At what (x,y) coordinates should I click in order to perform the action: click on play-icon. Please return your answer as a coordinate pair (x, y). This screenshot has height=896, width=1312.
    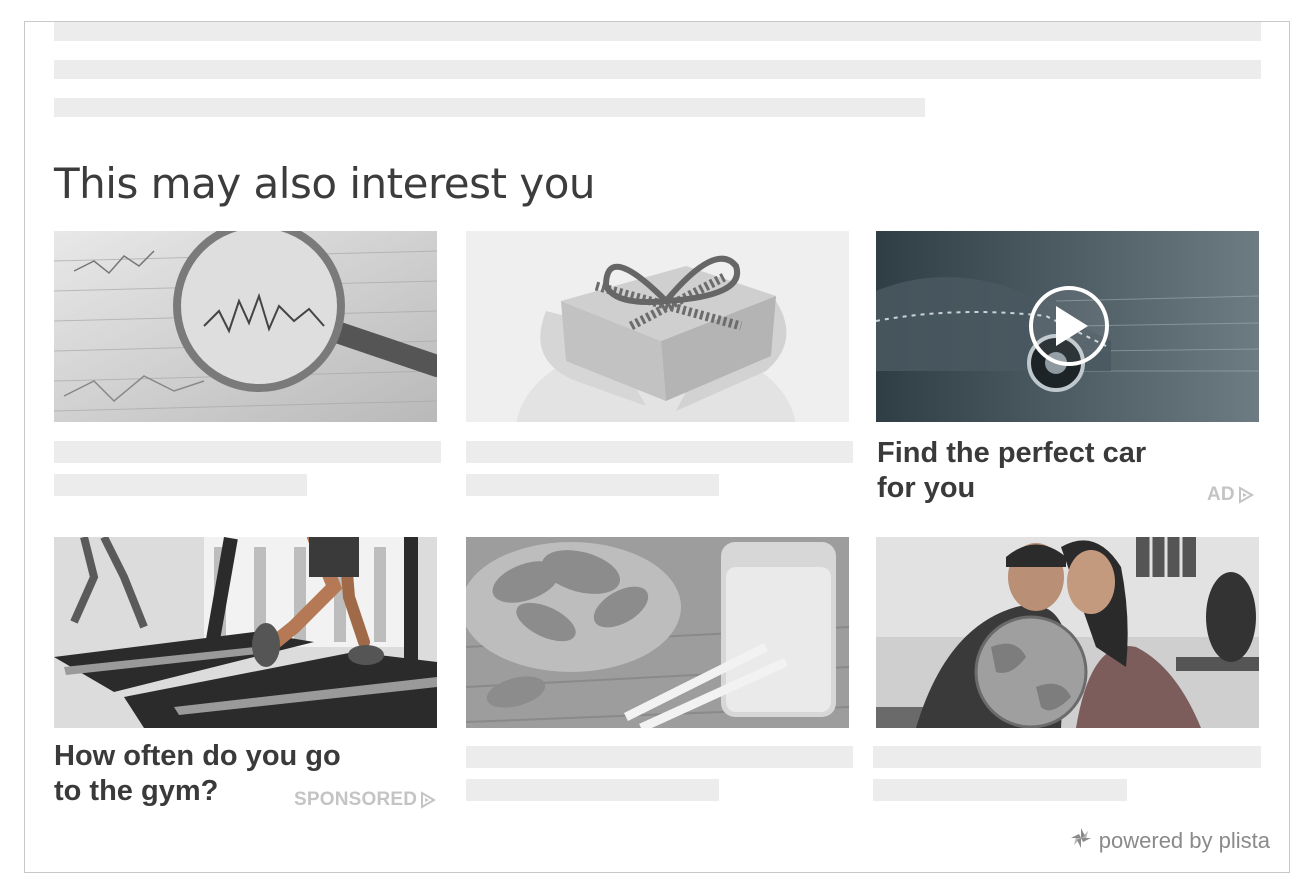
    Looking at the image, I should click on (1069, 326).